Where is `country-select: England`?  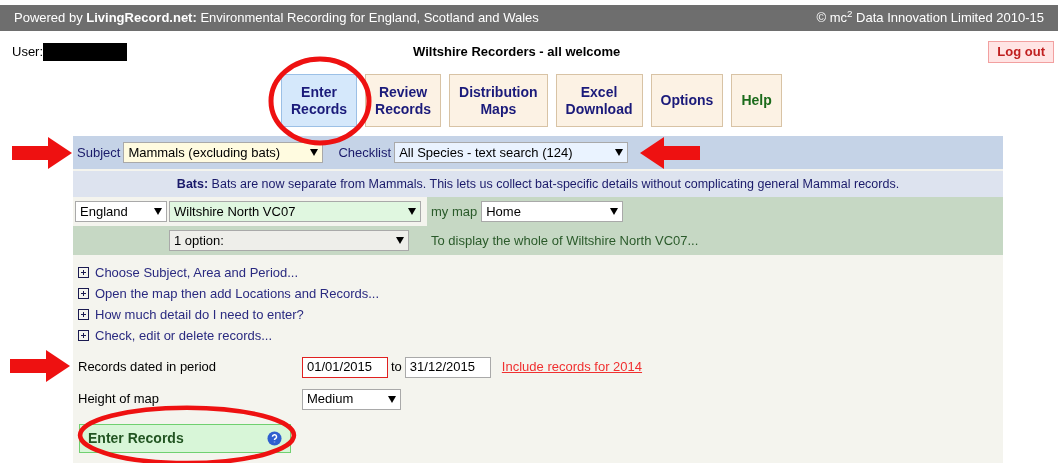
country-select: England is located at coordinates (121, 211).